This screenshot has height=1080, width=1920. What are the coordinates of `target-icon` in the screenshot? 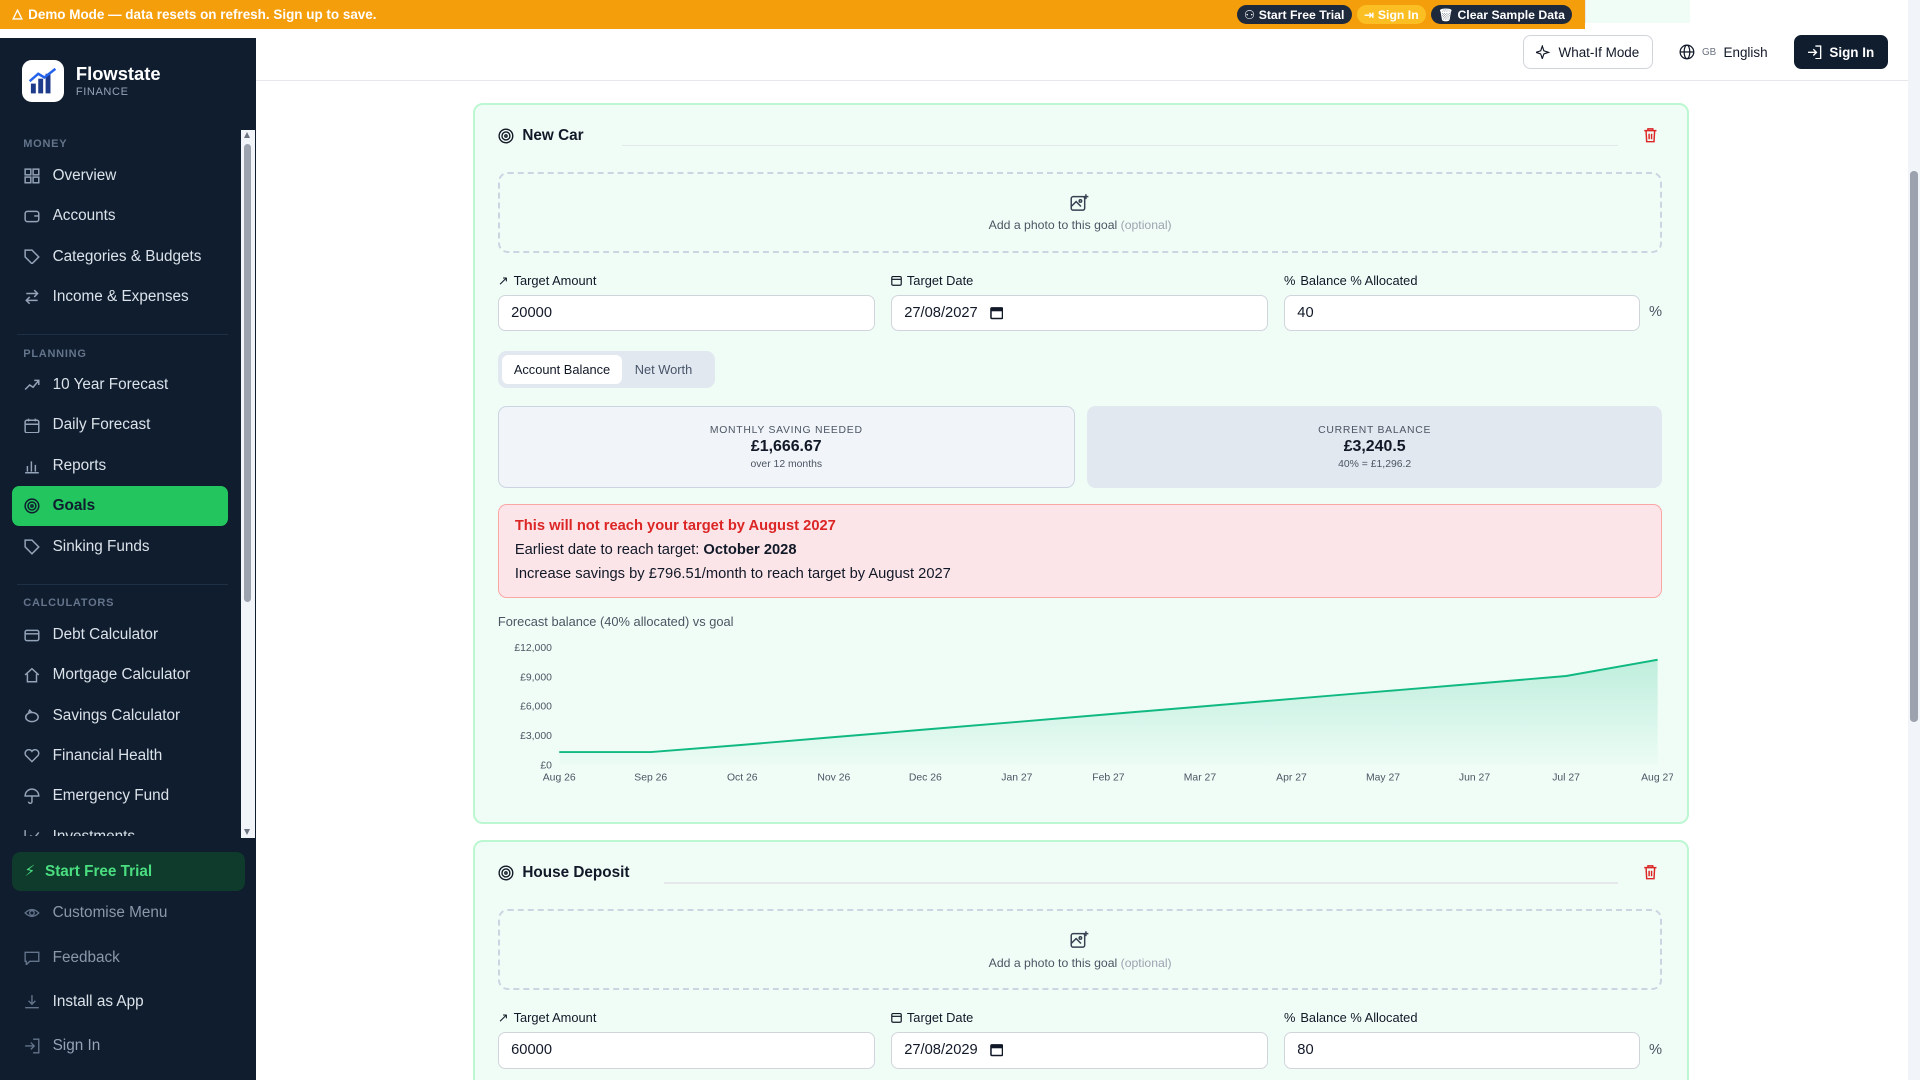 It's located at (506, 873).